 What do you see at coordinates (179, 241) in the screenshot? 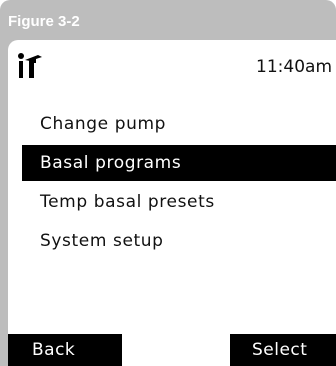
I see `menu-item-system-setup: System setup` at bounding box center [179, 241].